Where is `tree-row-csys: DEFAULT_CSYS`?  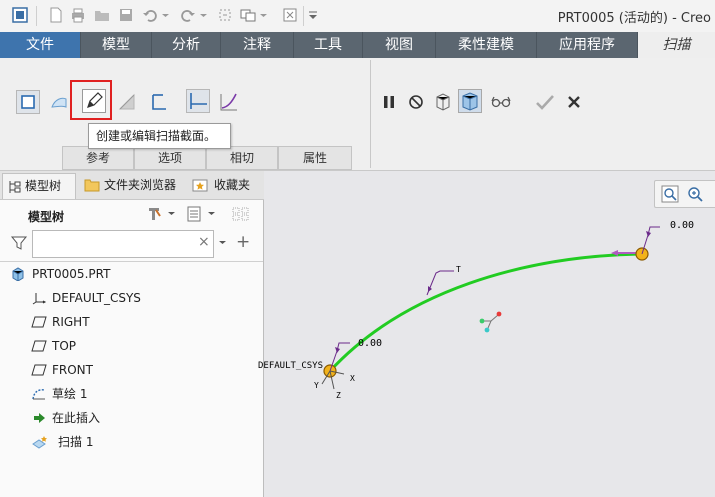 tree-row-csys: DEFAULT_CSYS is located at coordinates (131, 298).